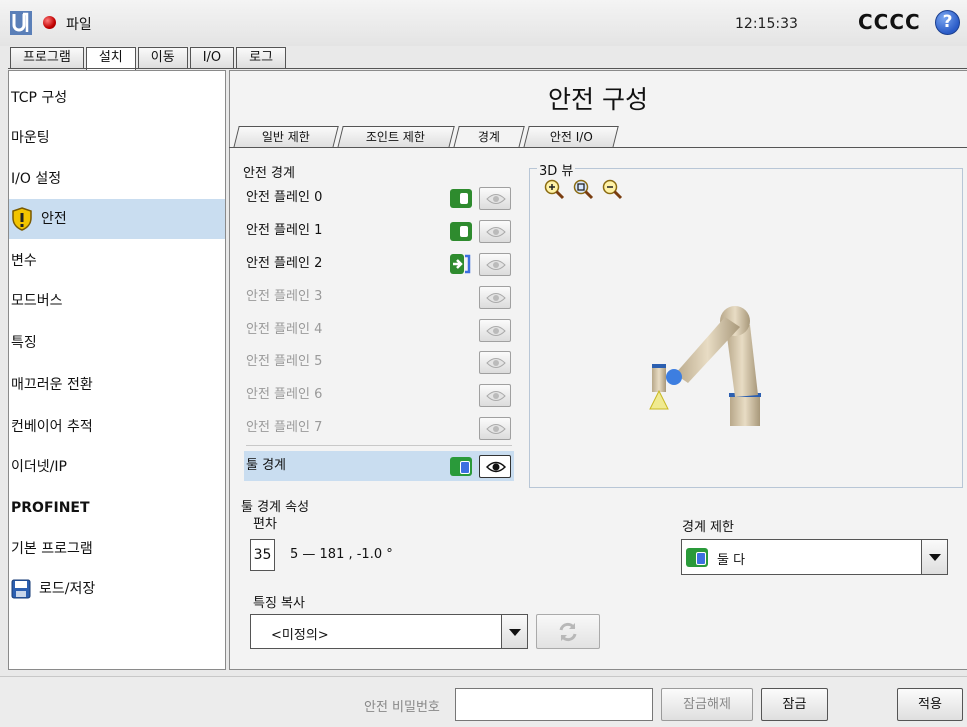 The width and height of the screenshot is (967, 727). Describe the element at coordinates (379, 428) in the screenshot. I see `plane-row-7: 안전 플레인 7` at that location.